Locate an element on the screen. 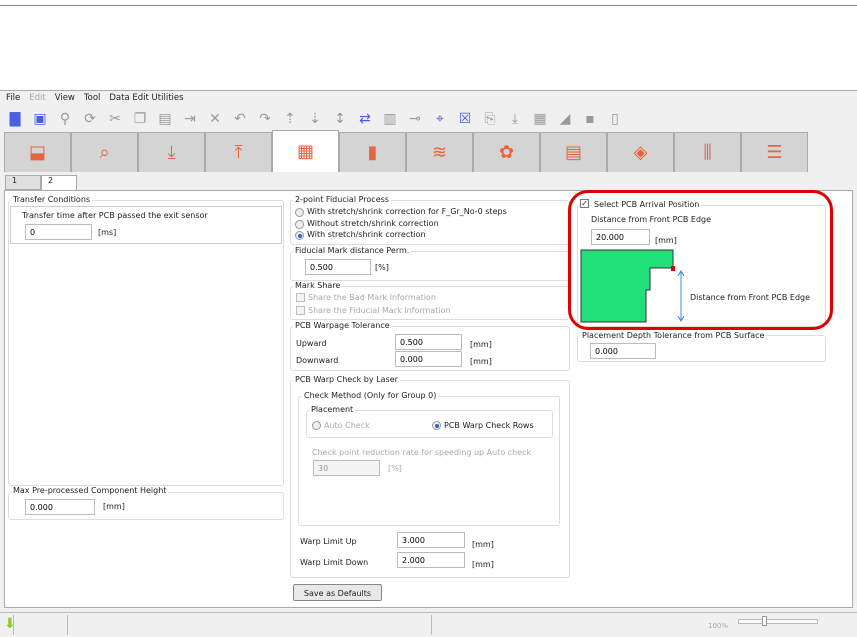  close-x-icon: ☒ is located at coordinates (465, 119).